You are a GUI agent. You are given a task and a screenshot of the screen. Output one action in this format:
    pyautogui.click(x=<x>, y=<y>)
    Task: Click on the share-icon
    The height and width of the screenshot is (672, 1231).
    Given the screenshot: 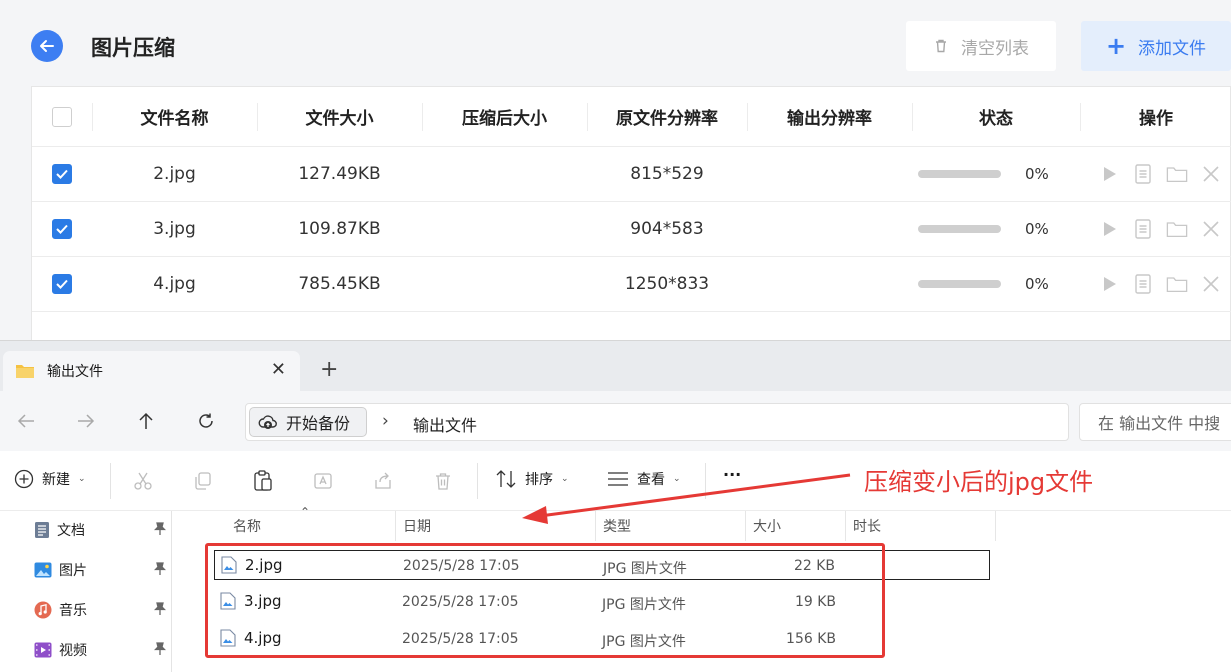 What is the action you would take?
    pyautogui.click(x=383, y=481)
    